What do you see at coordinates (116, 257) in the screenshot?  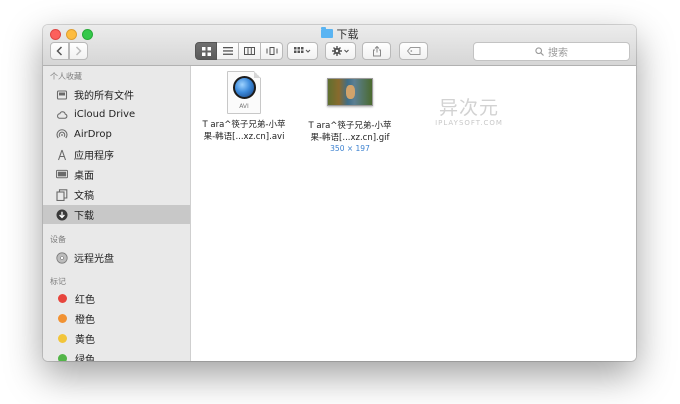 I see `sidebar-item-remote-disc: 远程光盘` at bounding box center [116, 257].